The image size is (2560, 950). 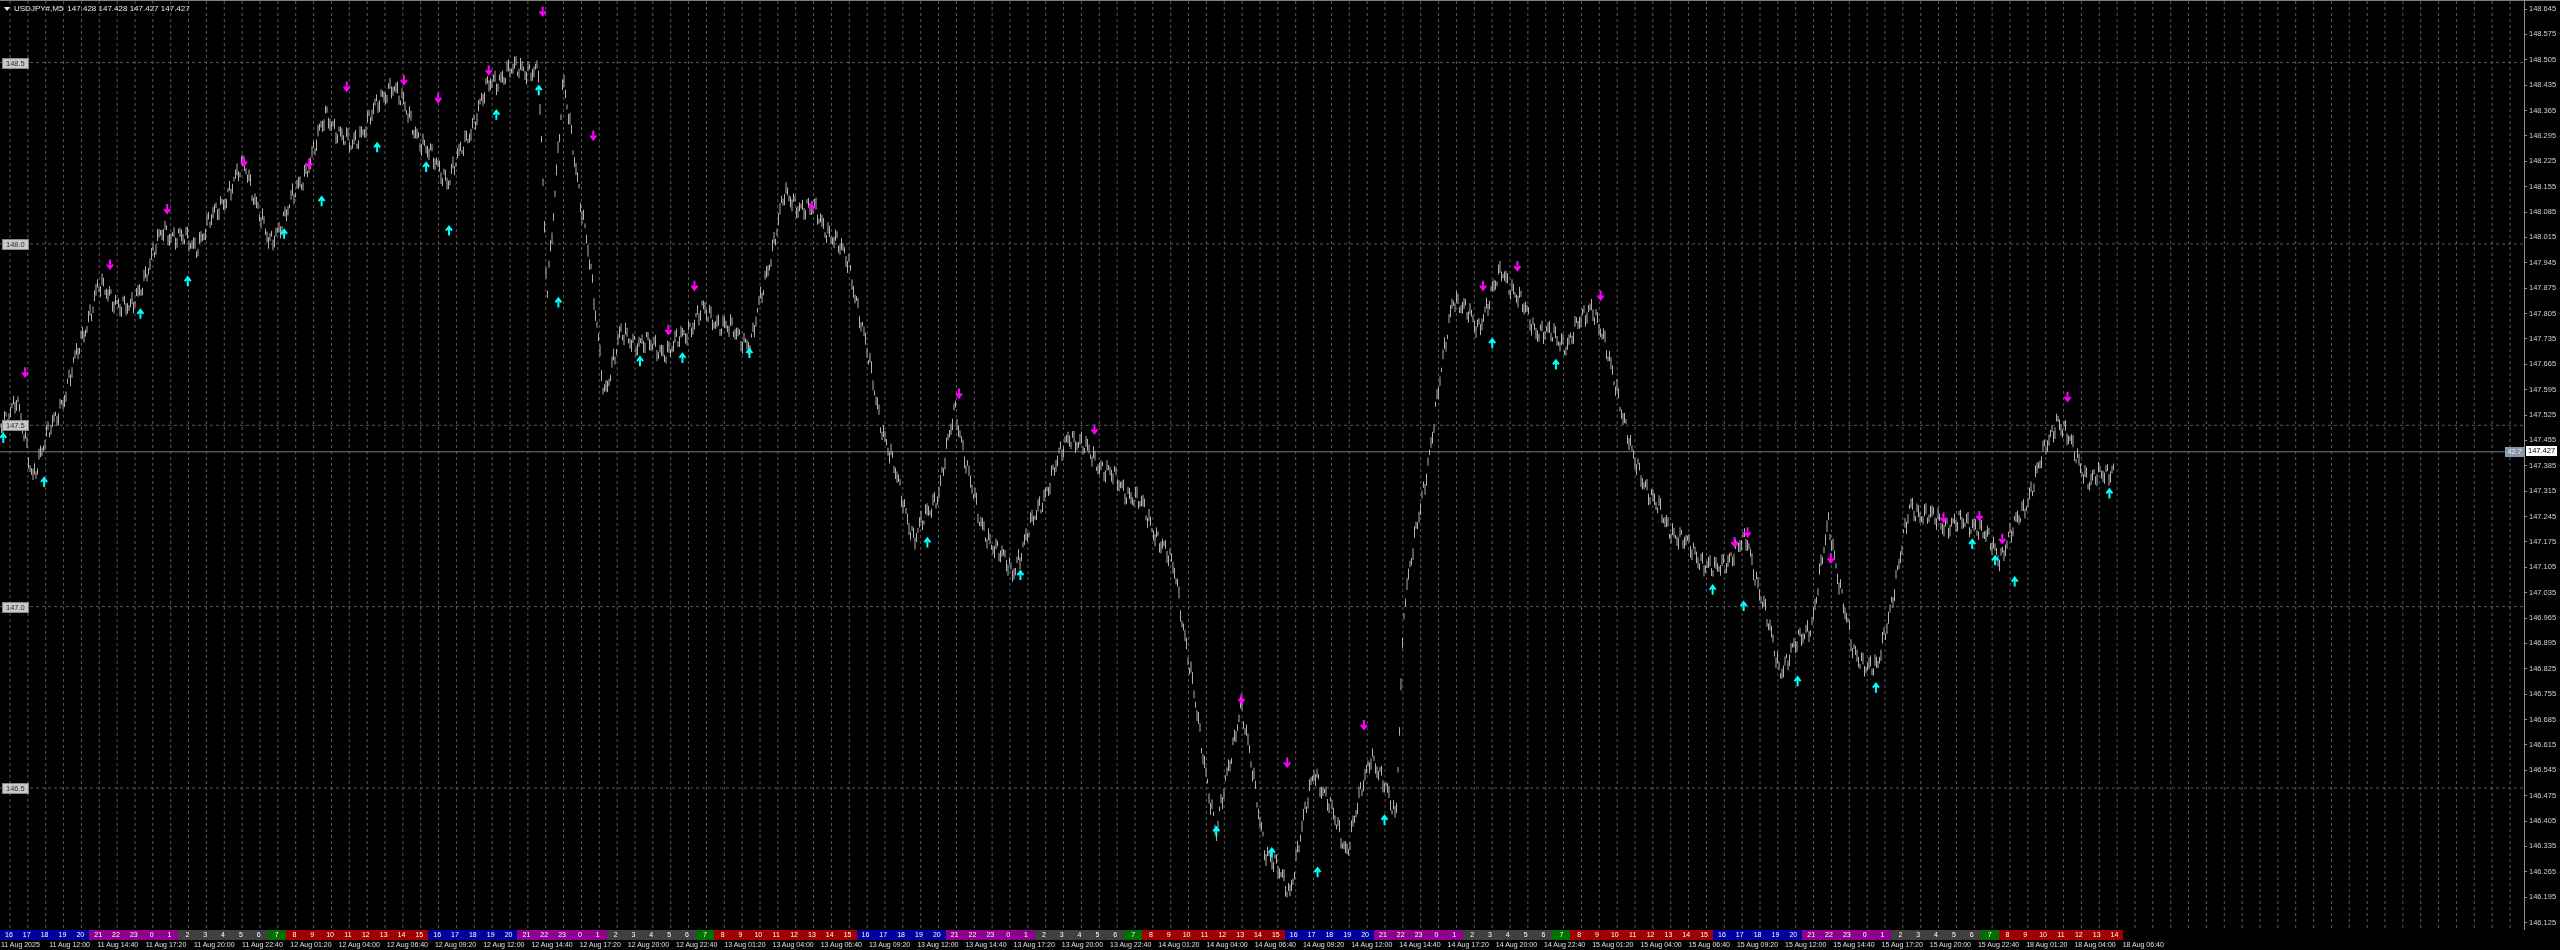 What do you see at coordinates (128, 8) in the screenshot?
I see `bid-ask-prices: 147.428 147.428 147.427 147.427` at bounding box center [128, 8].